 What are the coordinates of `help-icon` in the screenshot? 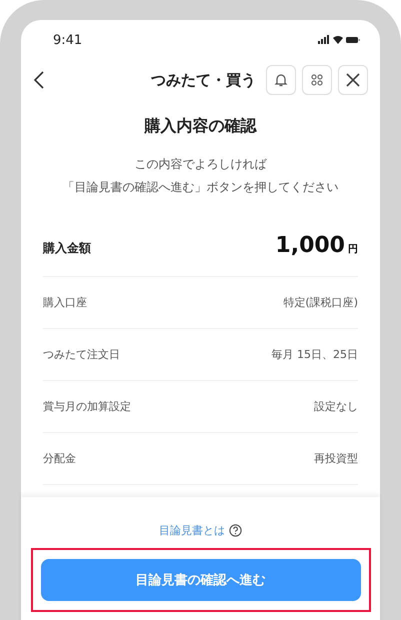 It's located at (235, 530).